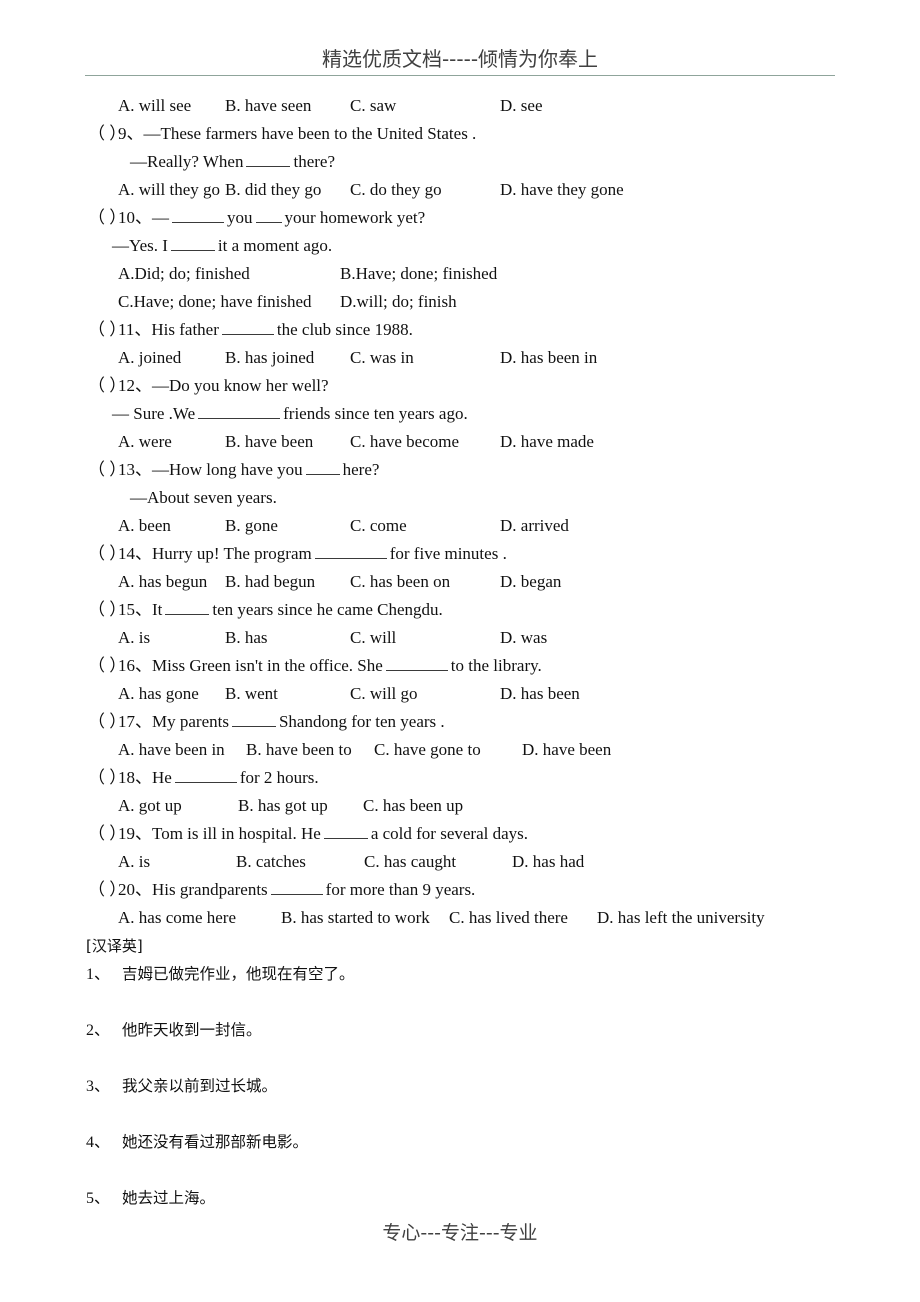  What do you see at coordinates (460, 1155) in the screenshot?
I see `translation-item: 4、 她还没有看过那部新电影。` at bounding box center [460, 1155].